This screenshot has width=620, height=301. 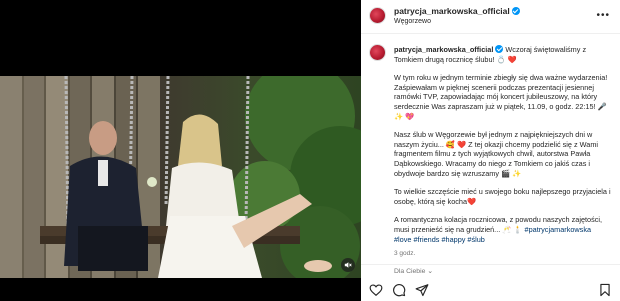 What do you see at coordinates (376, 290) in the screenshot?
I see `heart-icon` at bounding box center [376, 290].